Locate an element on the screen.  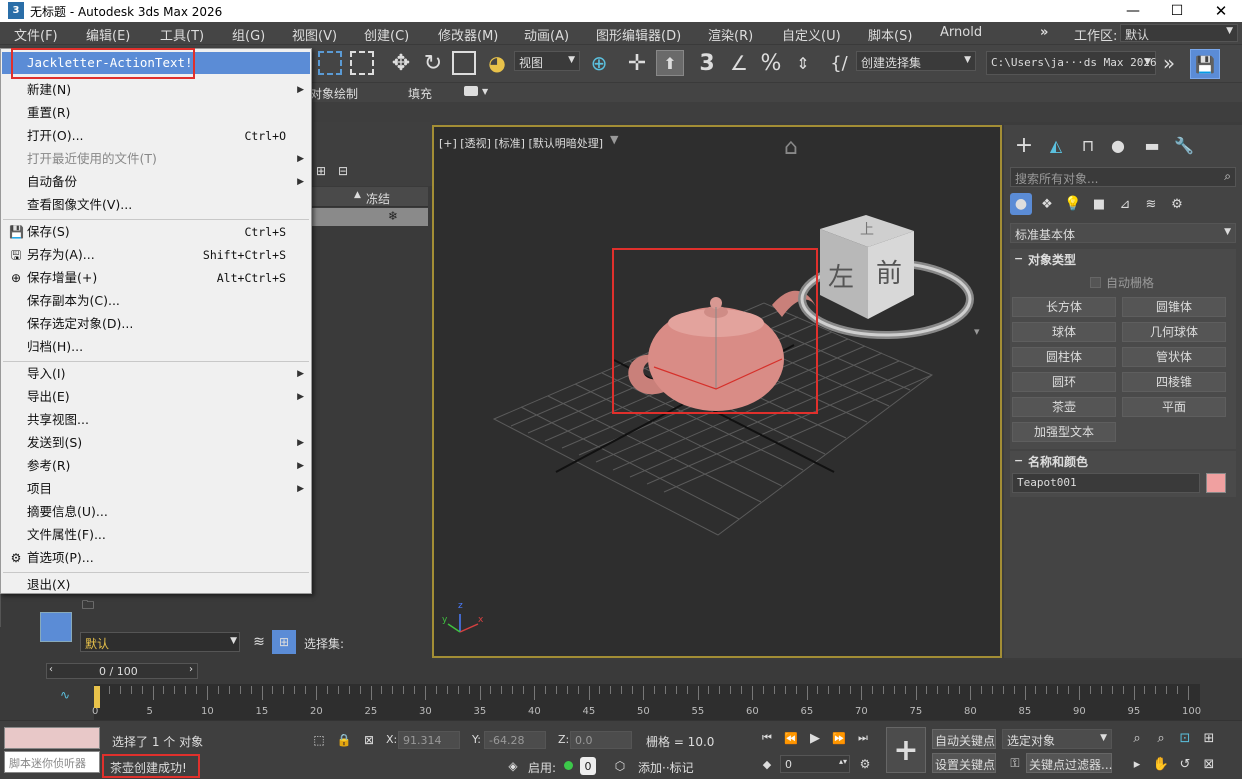
z-coord-field: 0.0 is located at coordinates (601, 740).